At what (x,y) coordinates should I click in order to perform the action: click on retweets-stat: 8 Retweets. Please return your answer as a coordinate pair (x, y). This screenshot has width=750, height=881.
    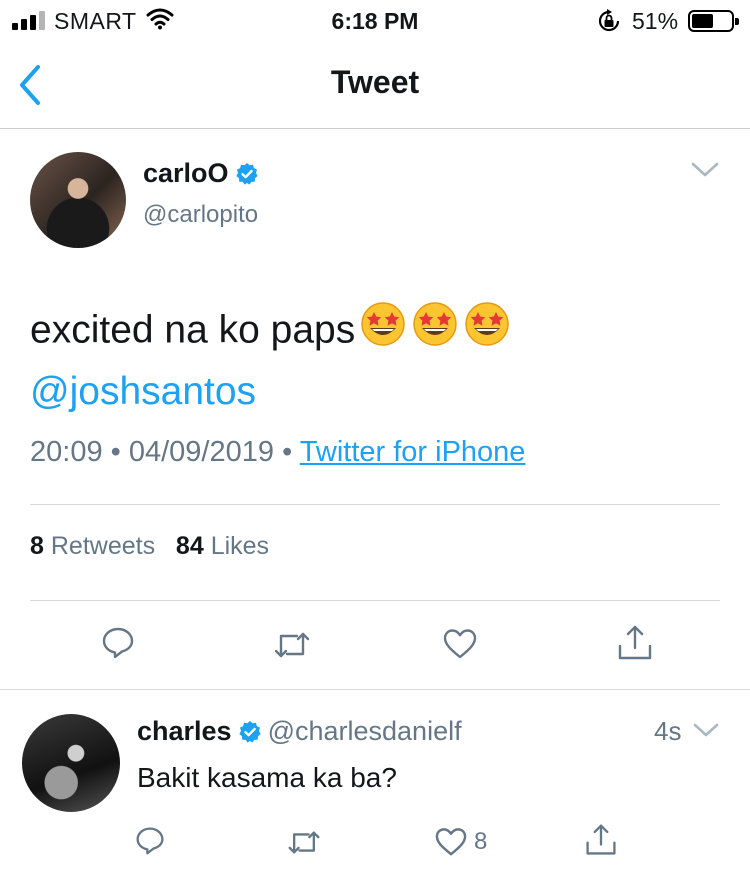
    Looking at the image, I should click on (92, 546).